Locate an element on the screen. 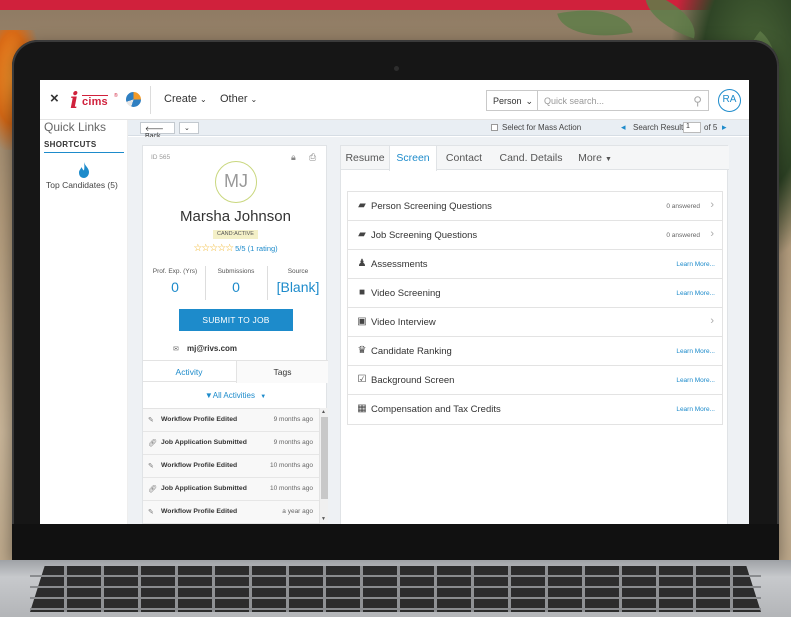  tab-activity: Activity is located at coordinates (189, 372).